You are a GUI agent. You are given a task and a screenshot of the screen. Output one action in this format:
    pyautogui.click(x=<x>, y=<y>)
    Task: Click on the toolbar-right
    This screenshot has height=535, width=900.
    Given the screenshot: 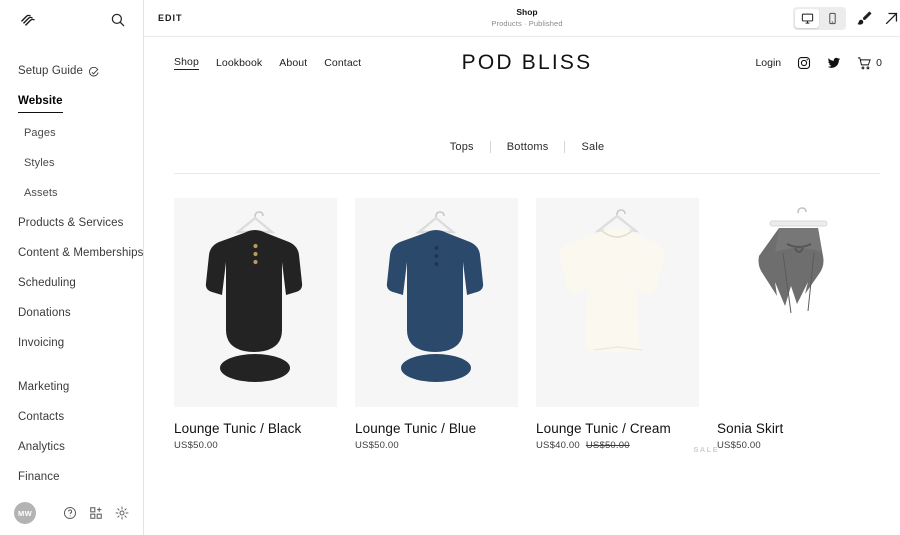 What is the action you would take?
    pyautogui.click(x=846, y=18)
    